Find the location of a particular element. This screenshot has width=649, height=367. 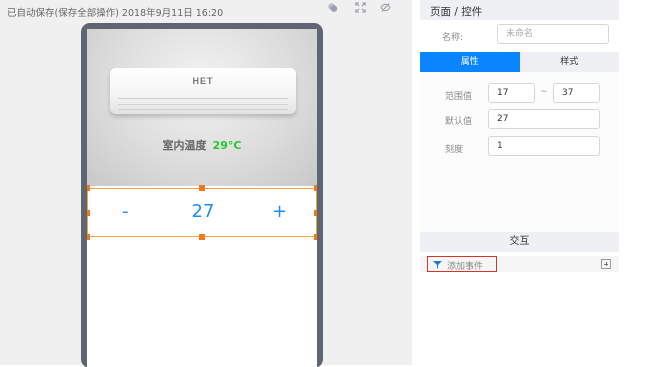

layers-icon is located at coordinates (332, 7).